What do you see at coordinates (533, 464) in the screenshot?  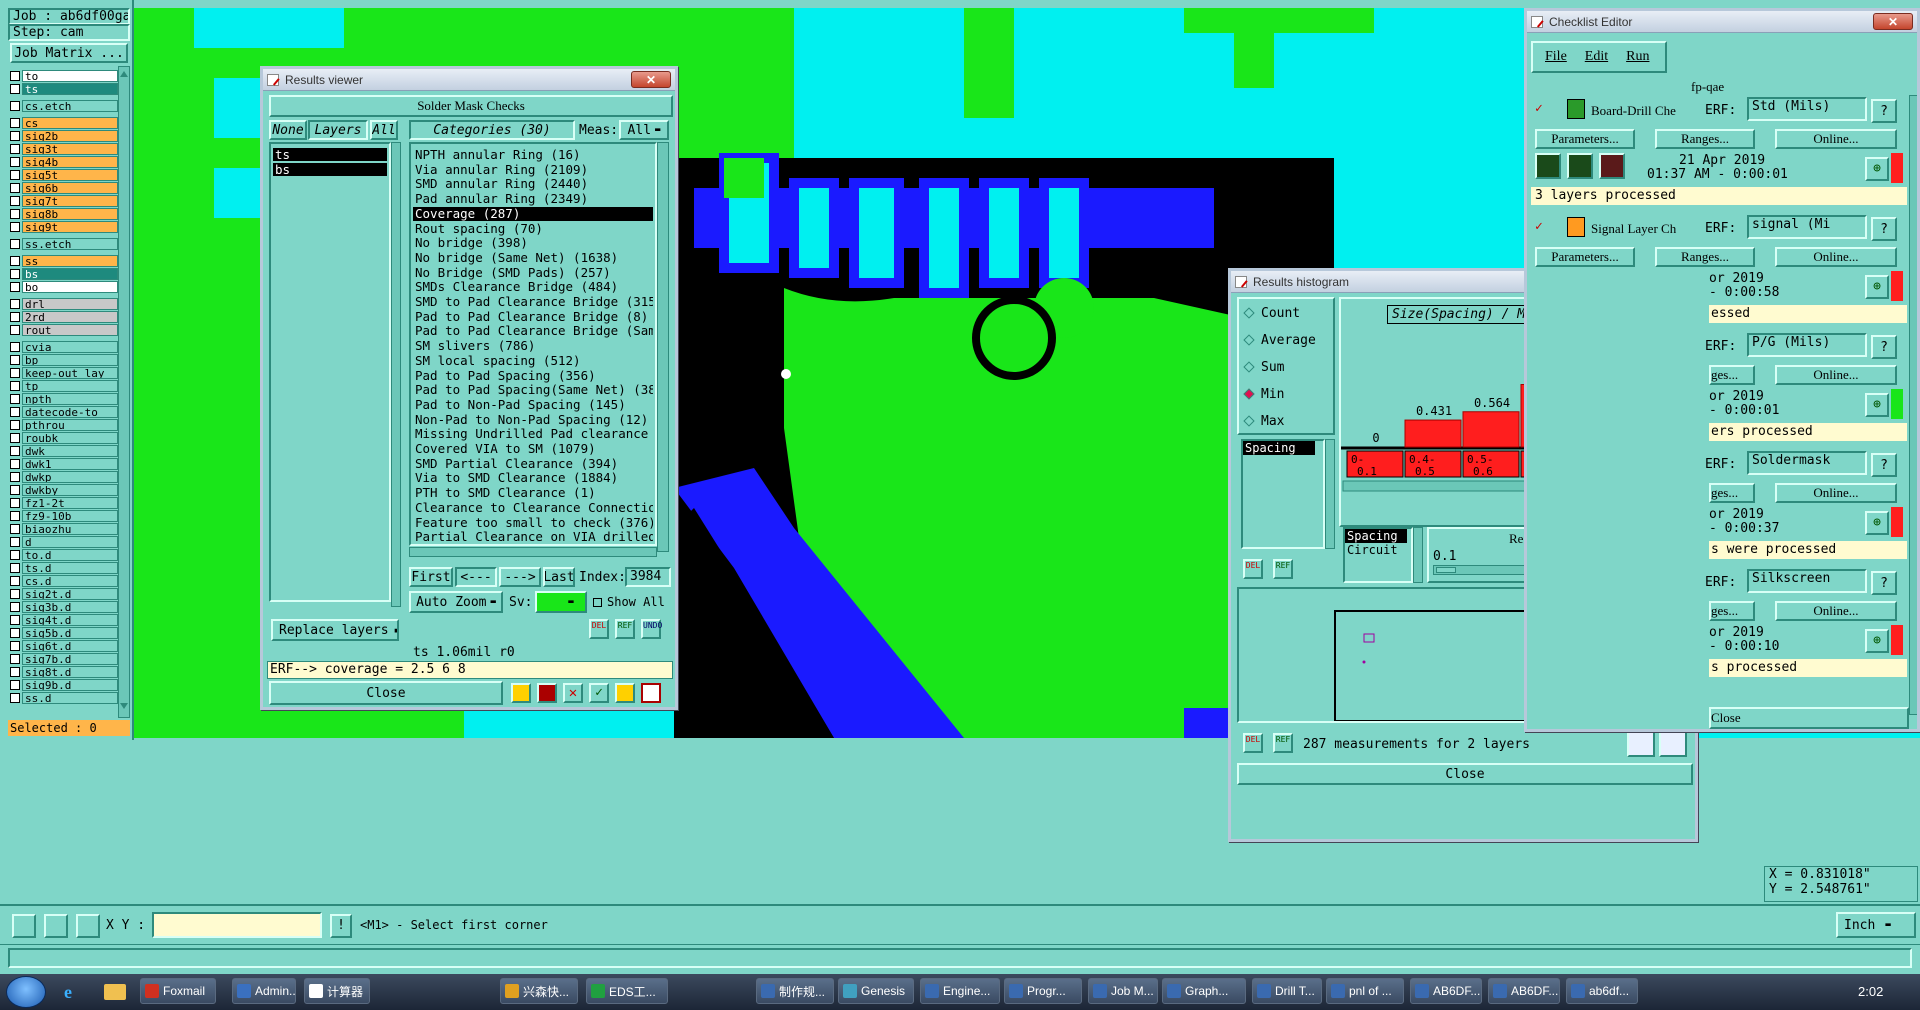 I see `category-item: SMD Partial Clearance (394)` at bounding box center [533, 464].